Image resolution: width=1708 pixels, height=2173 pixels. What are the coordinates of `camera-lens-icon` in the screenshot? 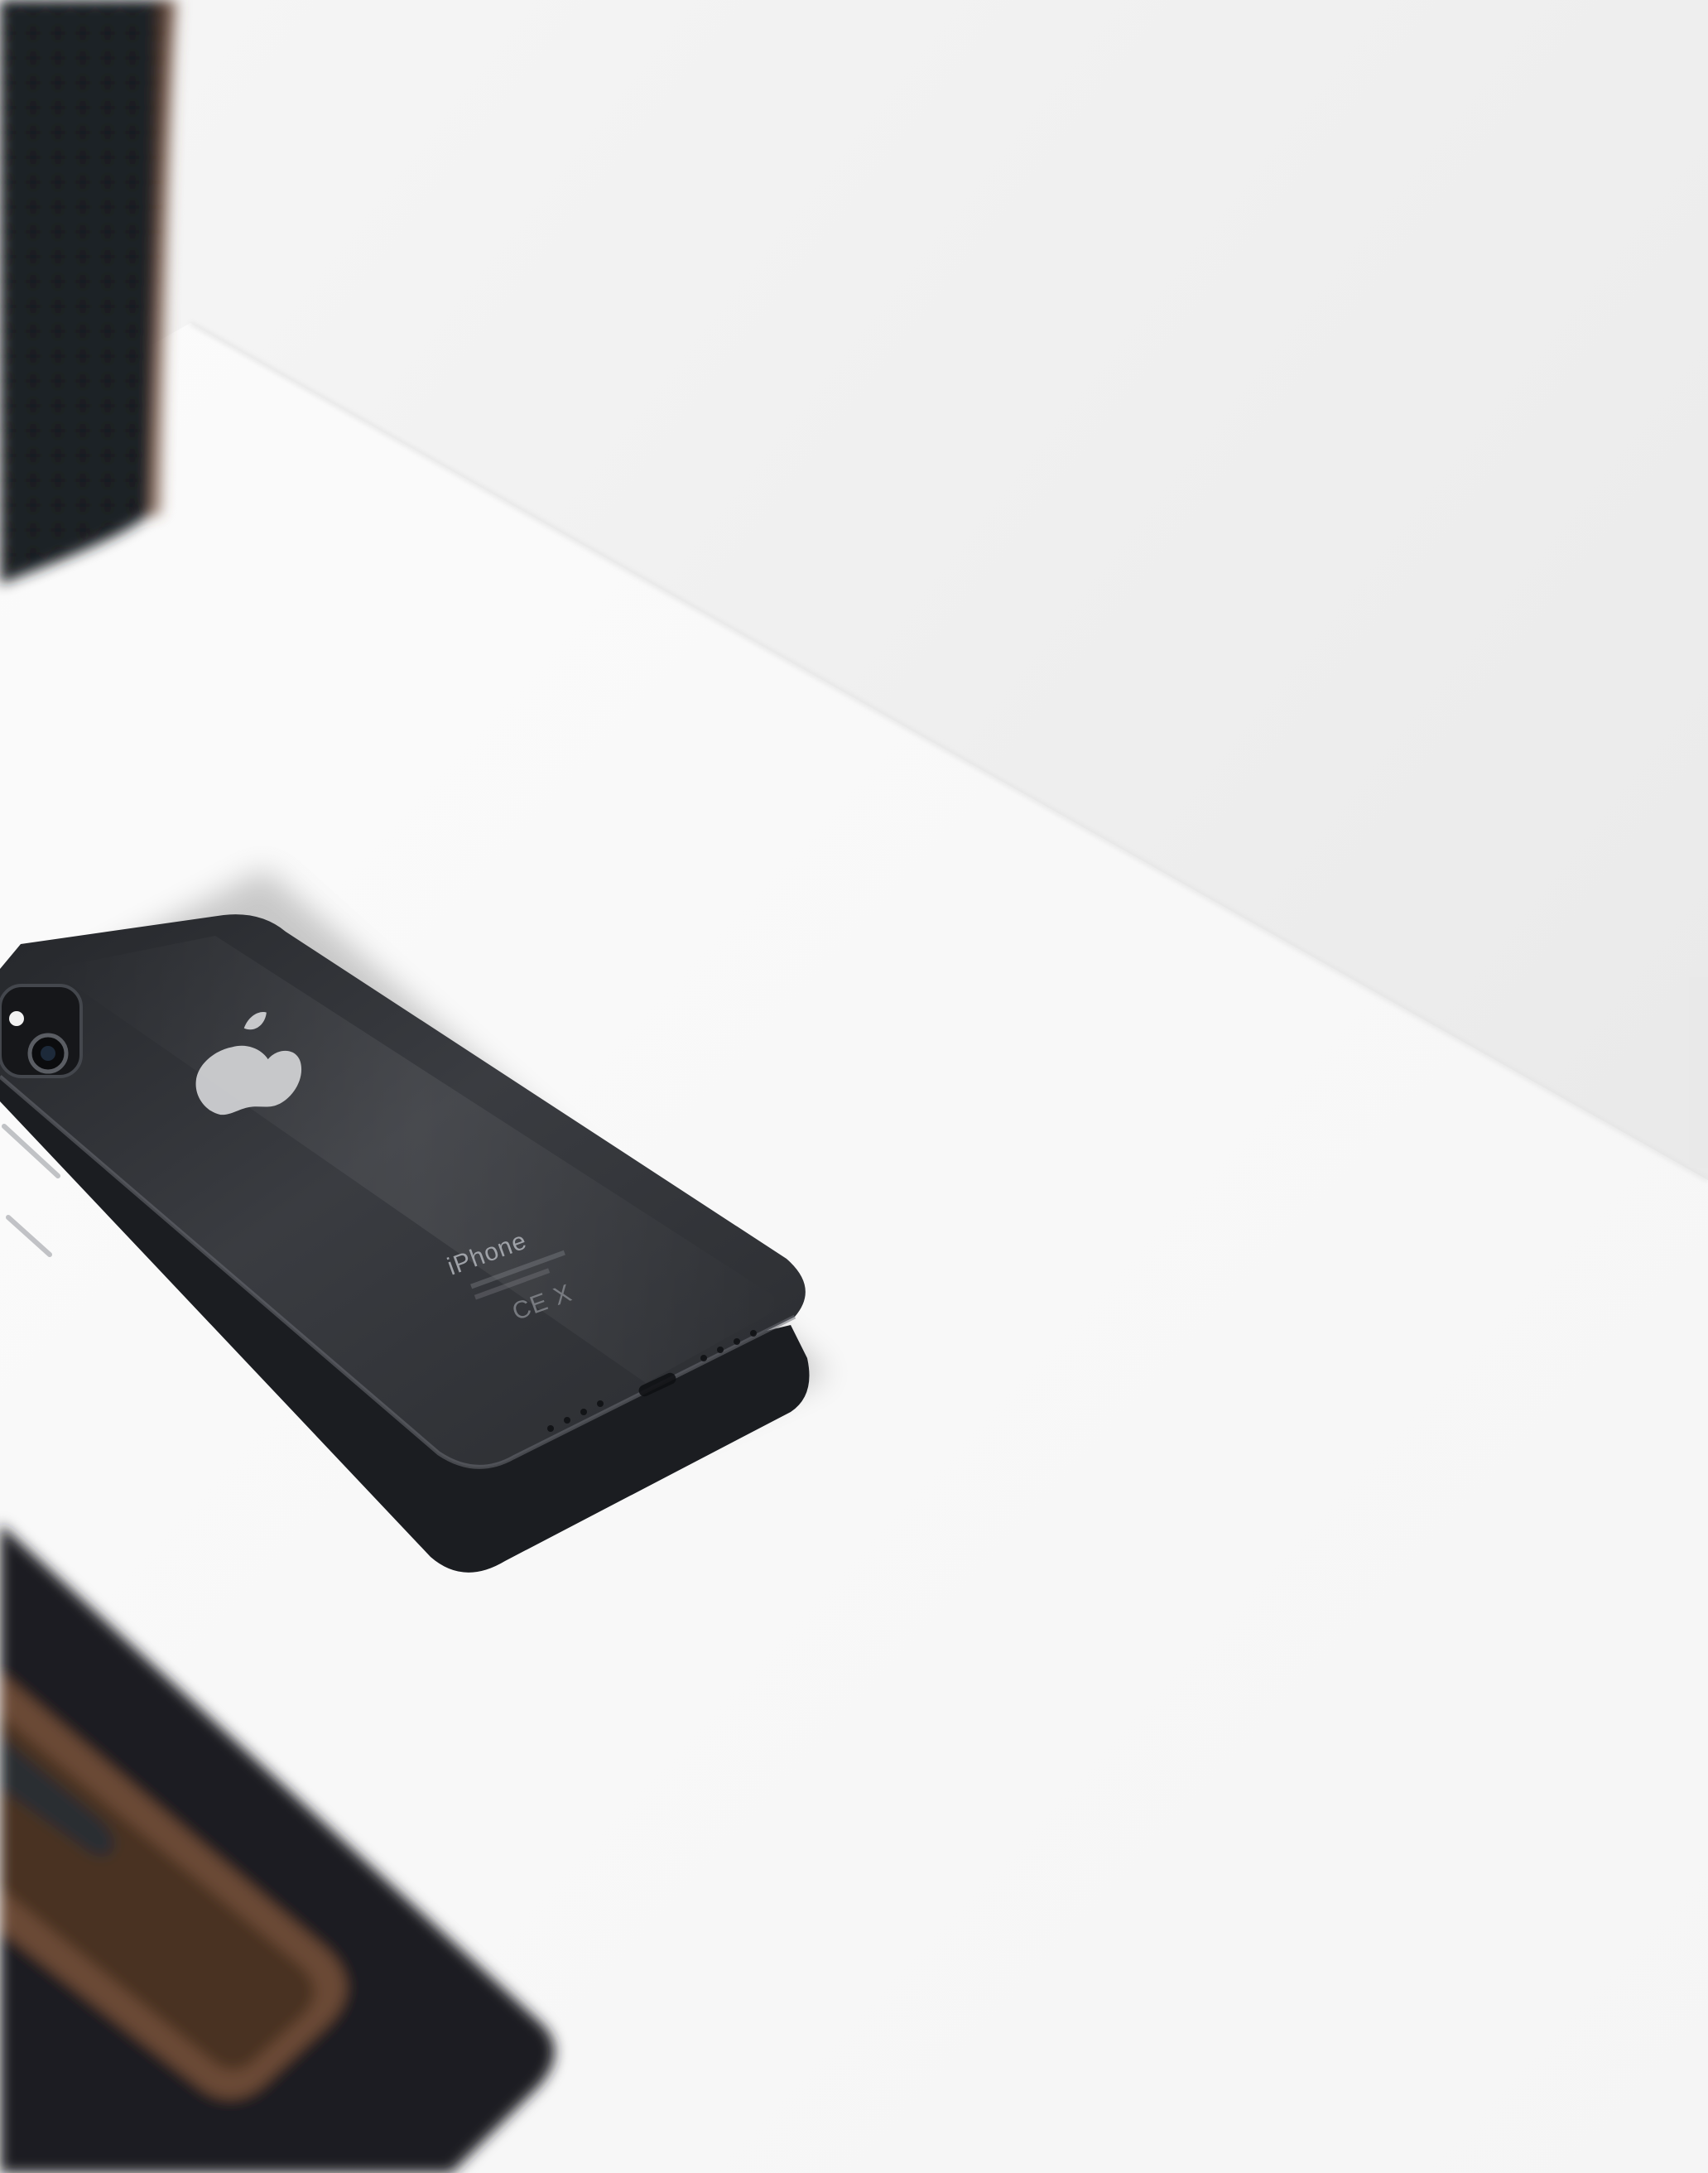 It's located at (48, 1053).